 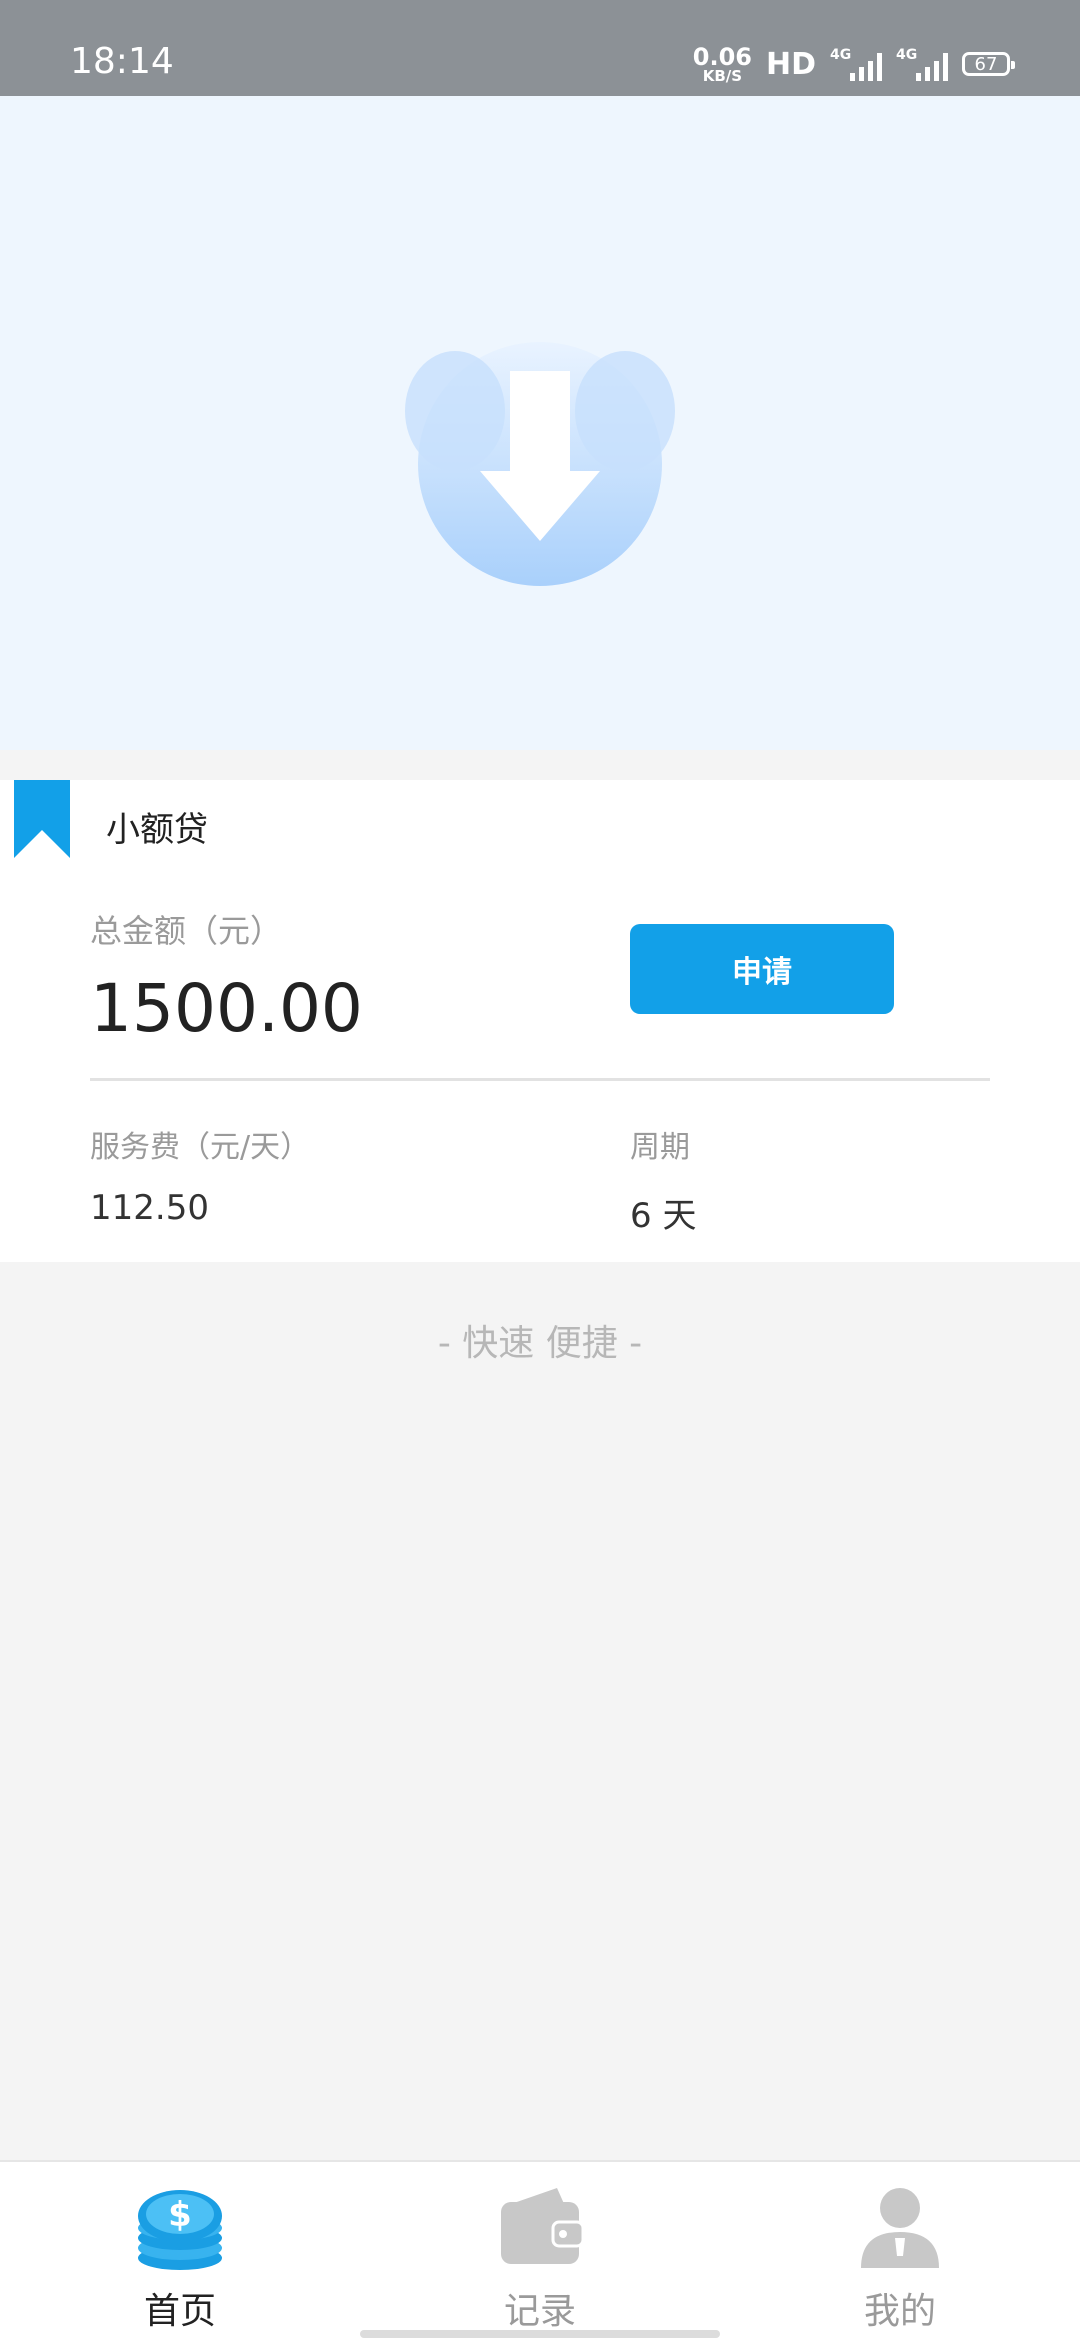 I want to click on total-amount-value: 1500.00, so click(x=226, y=1008).